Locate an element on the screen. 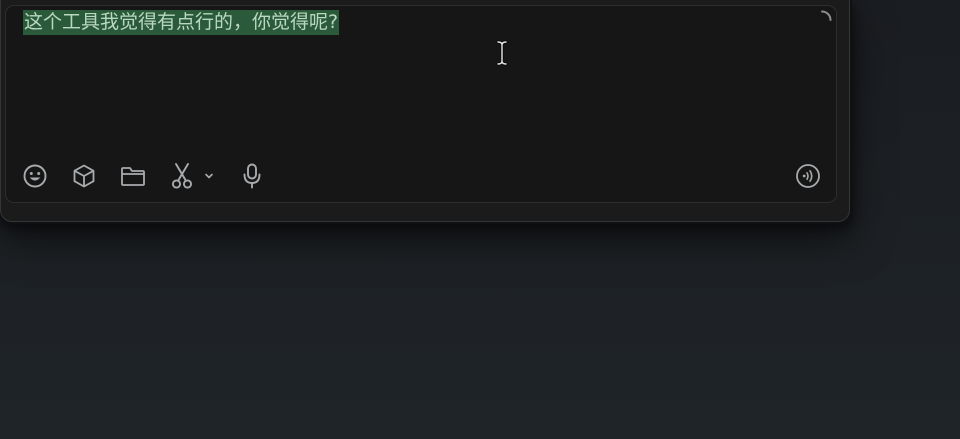 This screenshot has height=439, width=960. emoji-button is located at coordinates (35, 176).